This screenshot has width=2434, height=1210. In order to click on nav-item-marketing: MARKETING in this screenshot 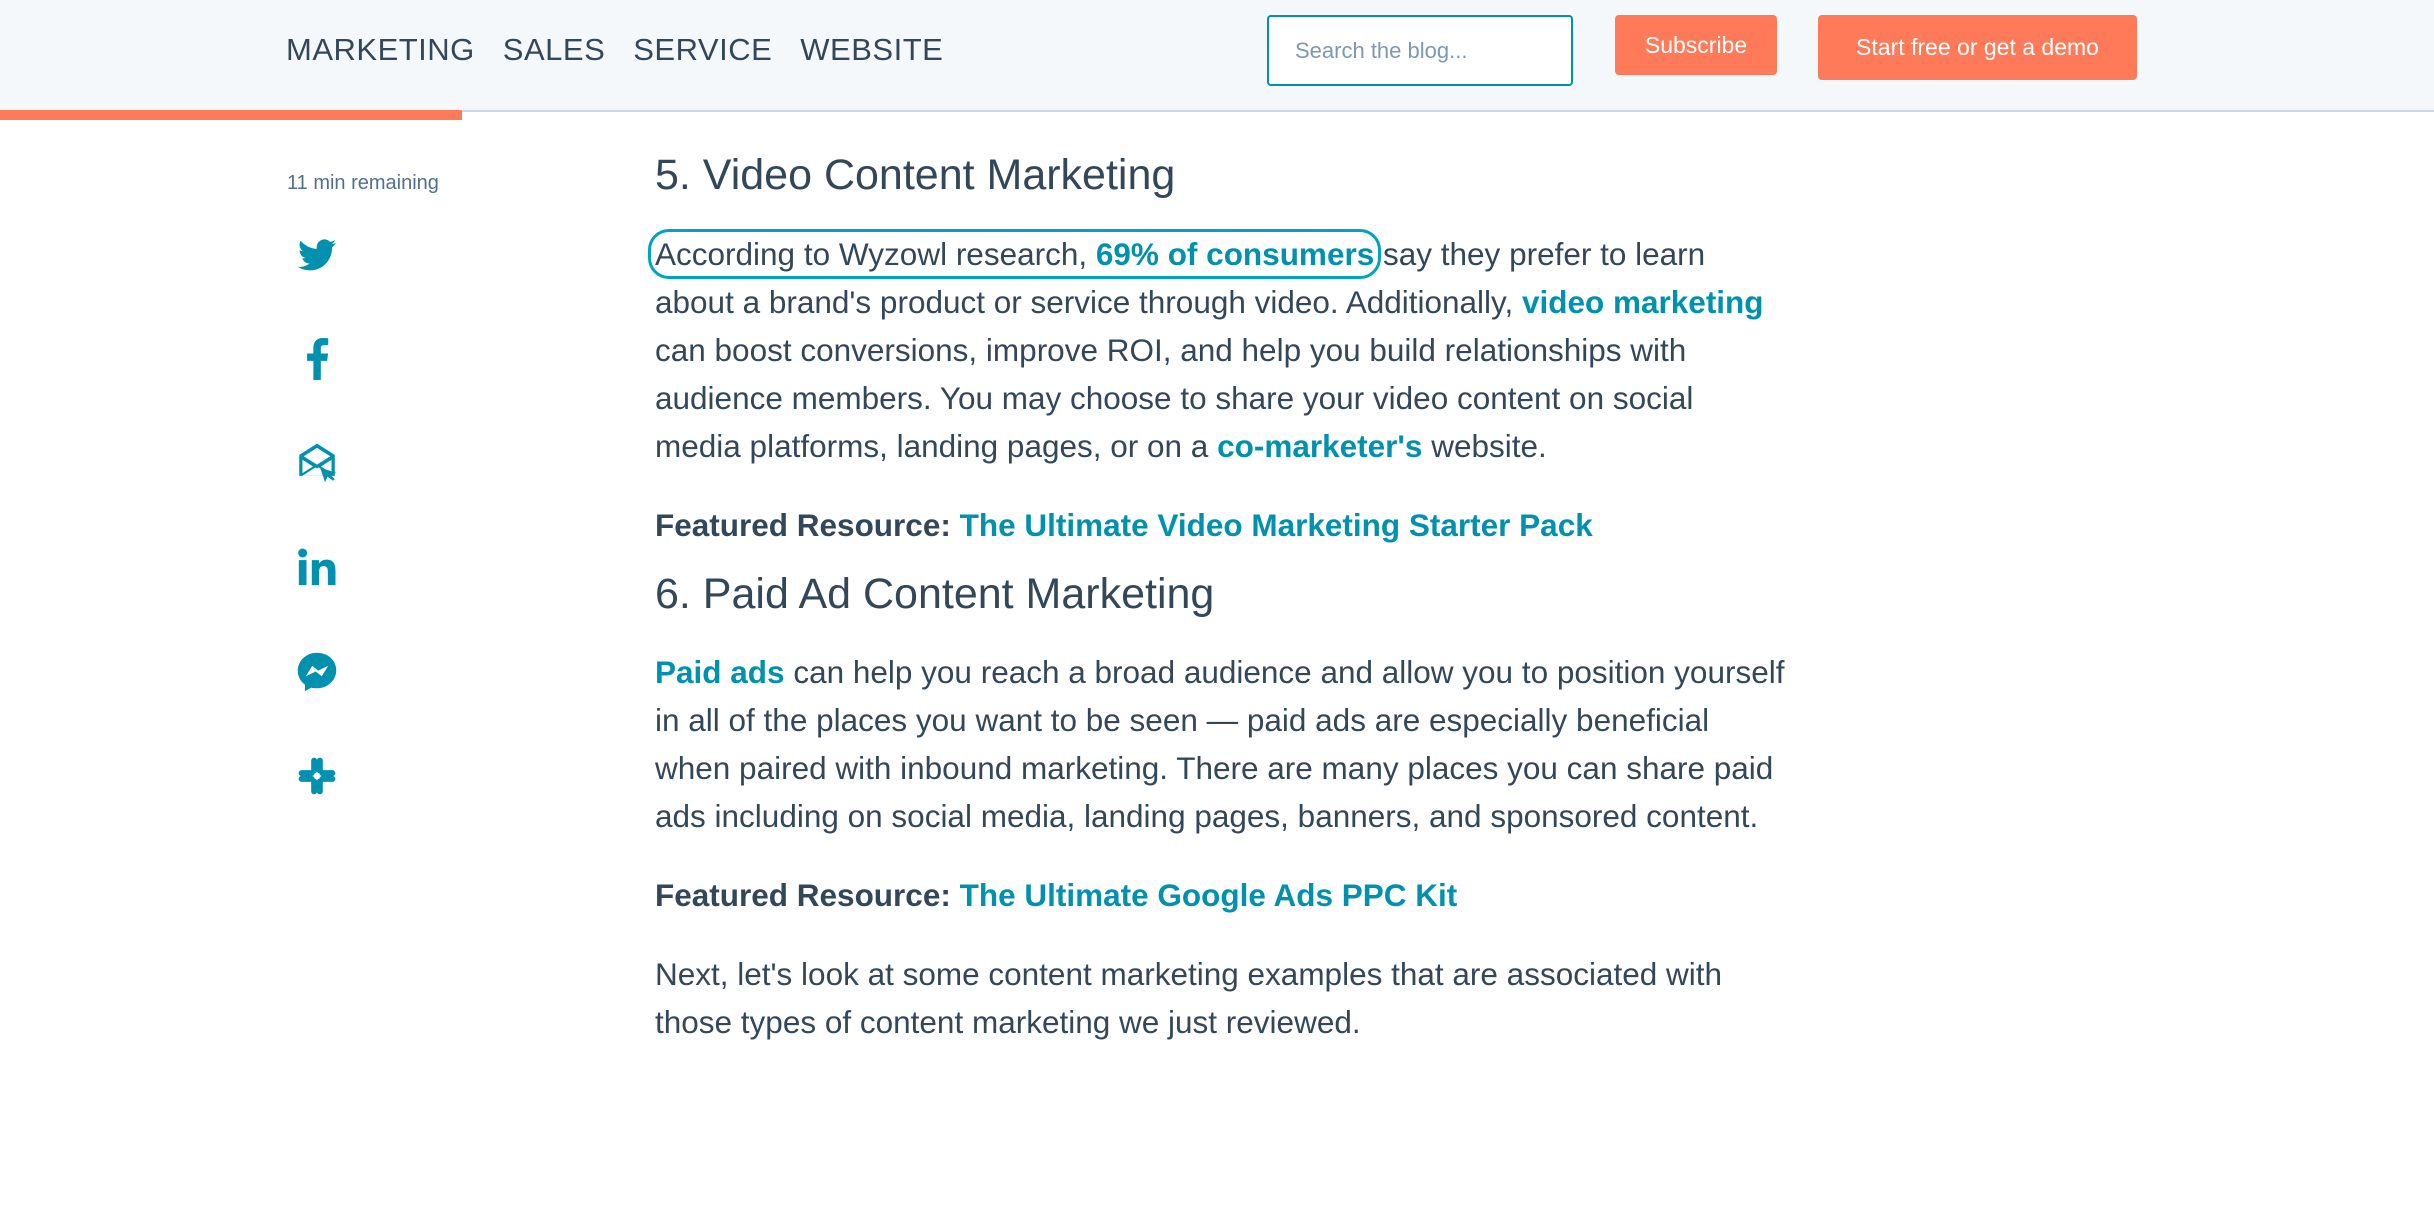, I will do `click(380, 50)`.